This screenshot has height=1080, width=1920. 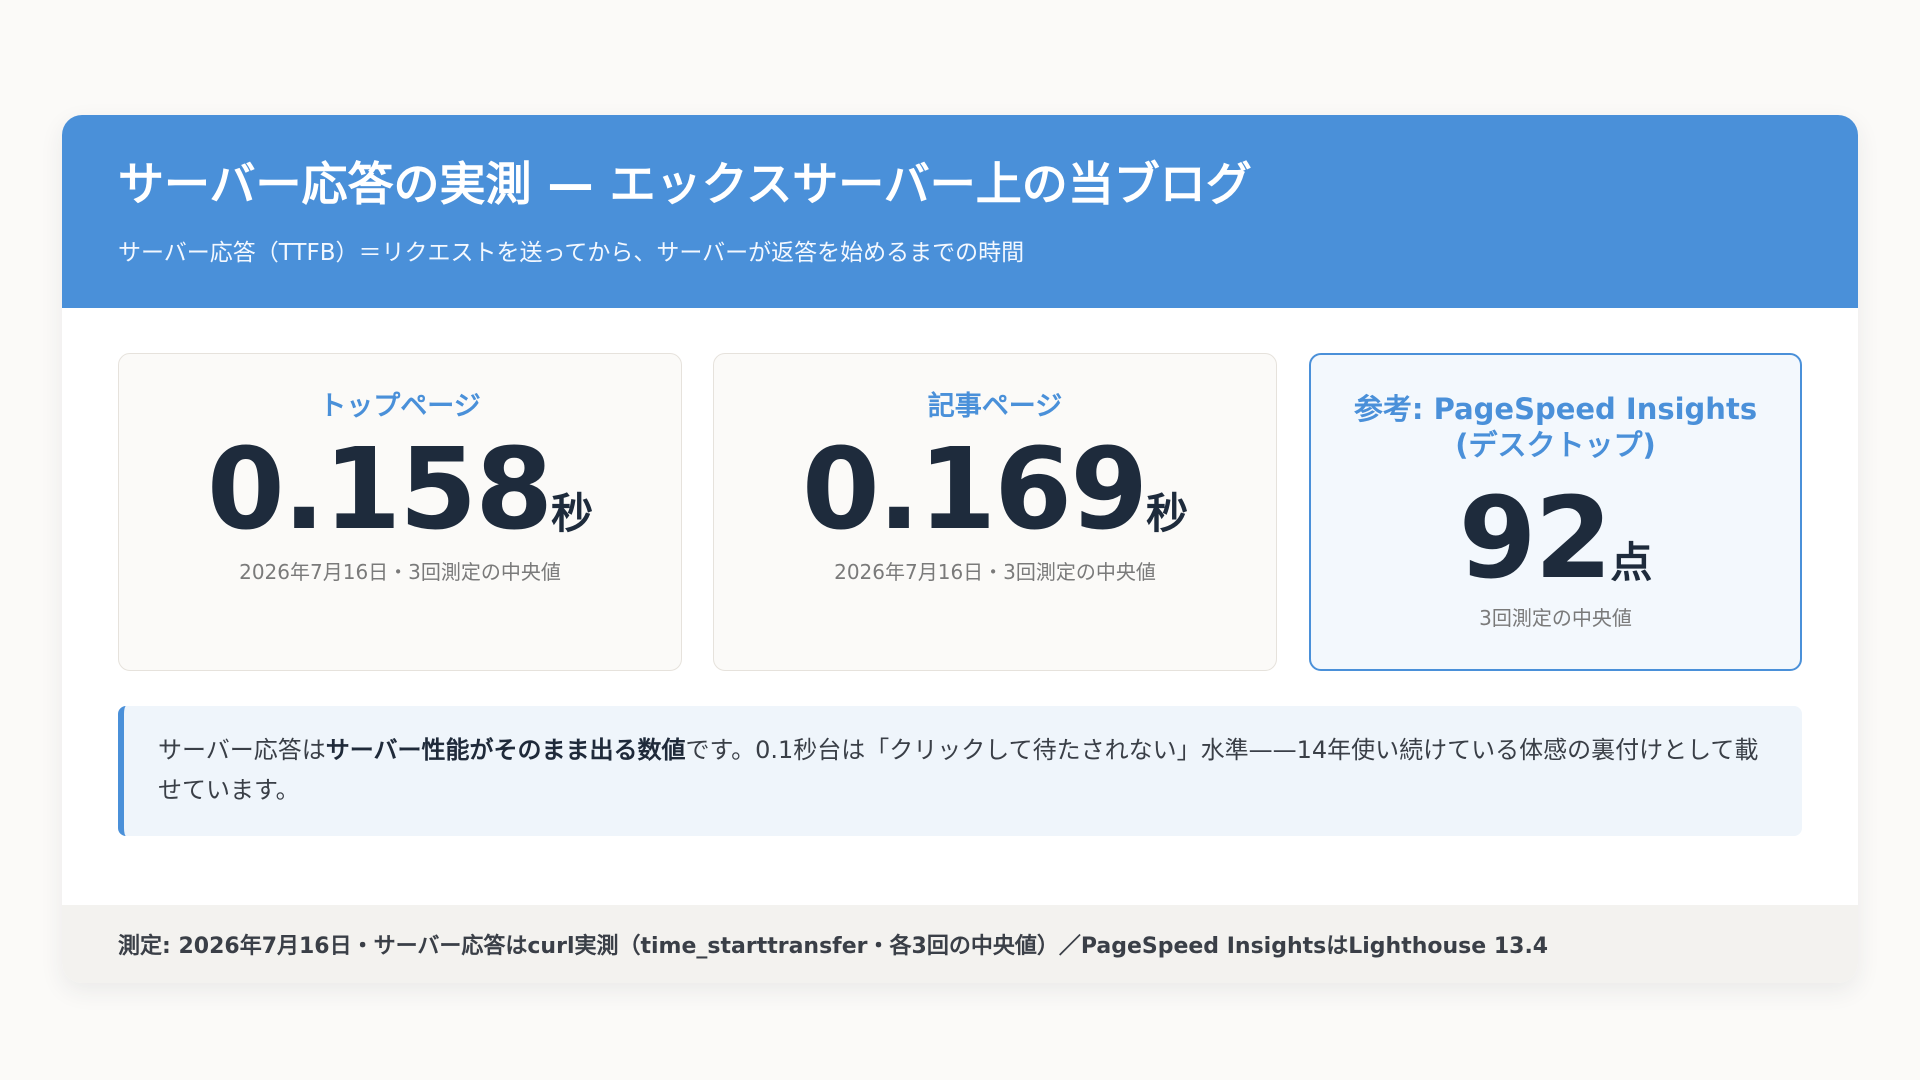 I want to click on metric-value-row: 0.158秒, so click(x=400, y=490).